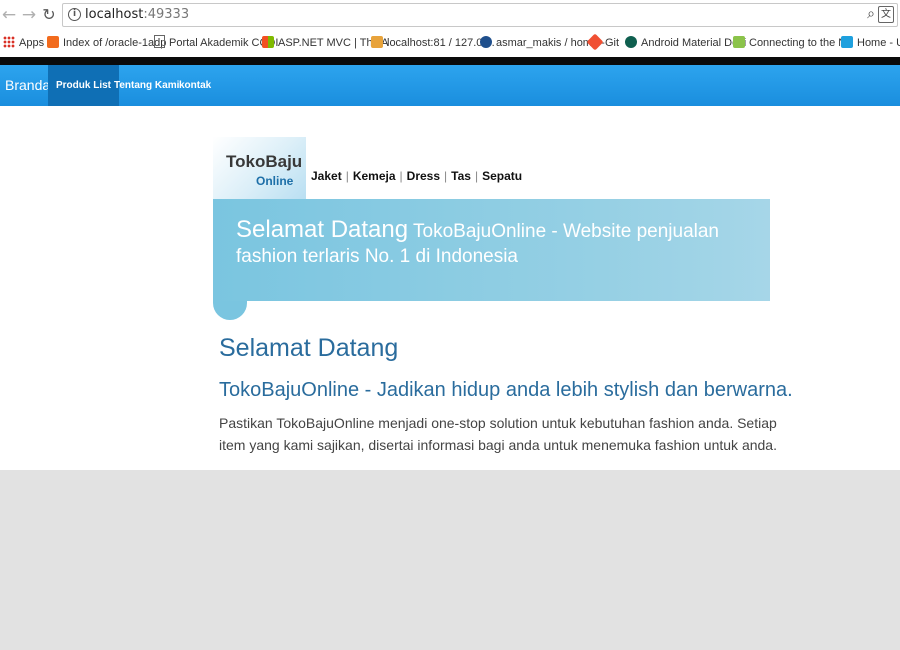  I want to click on reload-icon: ↻, so click(49, 15).